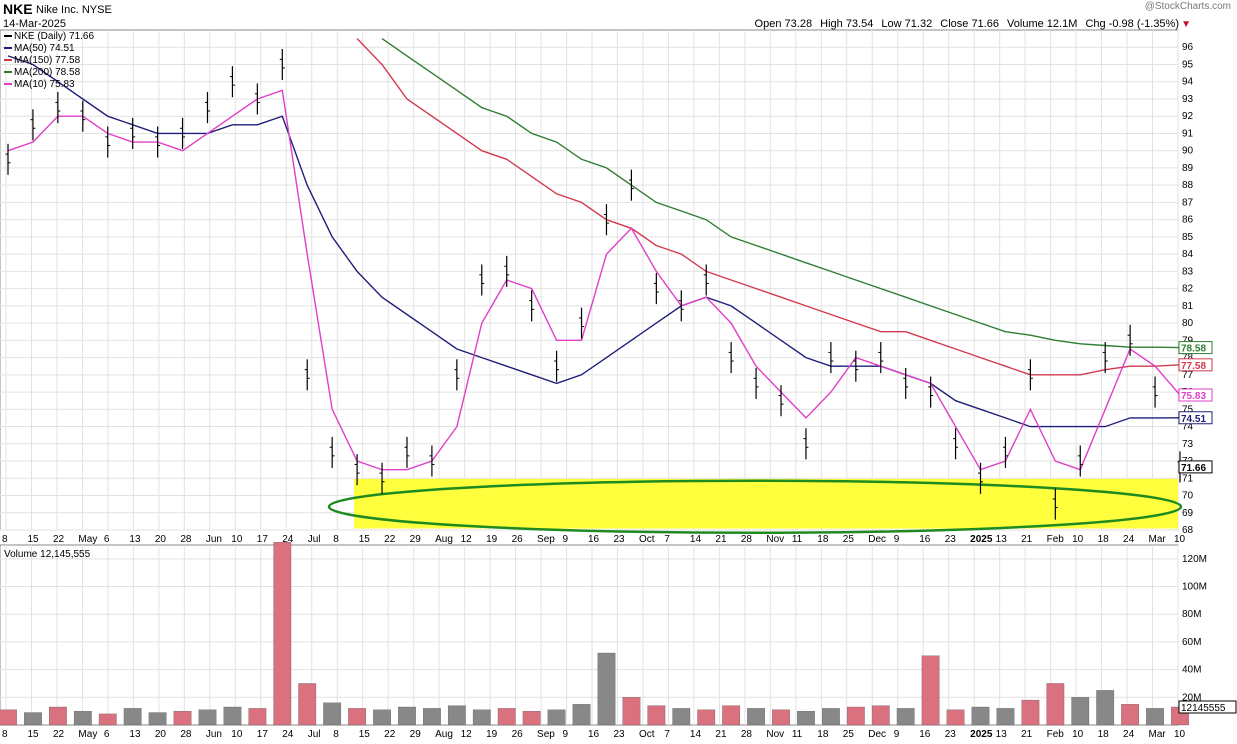 The width and height of the screenshot is (1237, 744). Describe the element at coordinates (1193, 396) in the screenshot. I see `price-value-label: 75.83` at that location.